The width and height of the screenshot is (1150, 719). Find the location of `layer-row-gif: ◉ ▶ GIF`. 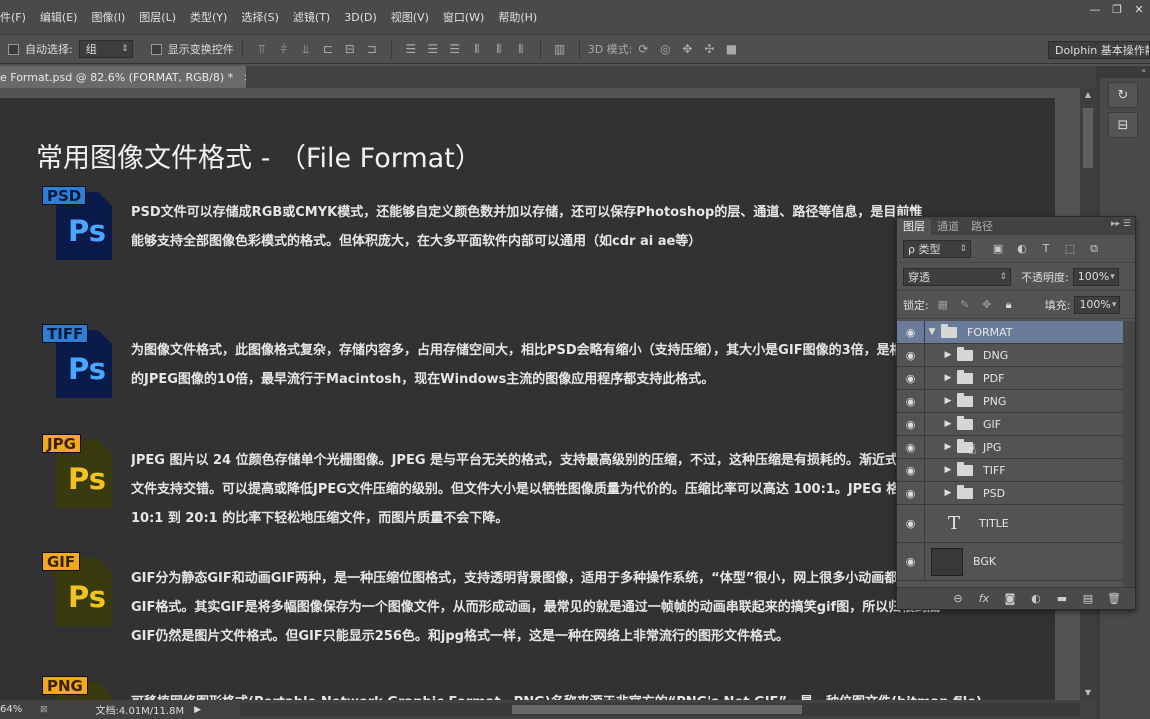

layer-row-gif: ◉ ▶ GIF is located at coordinates (1010, 424).